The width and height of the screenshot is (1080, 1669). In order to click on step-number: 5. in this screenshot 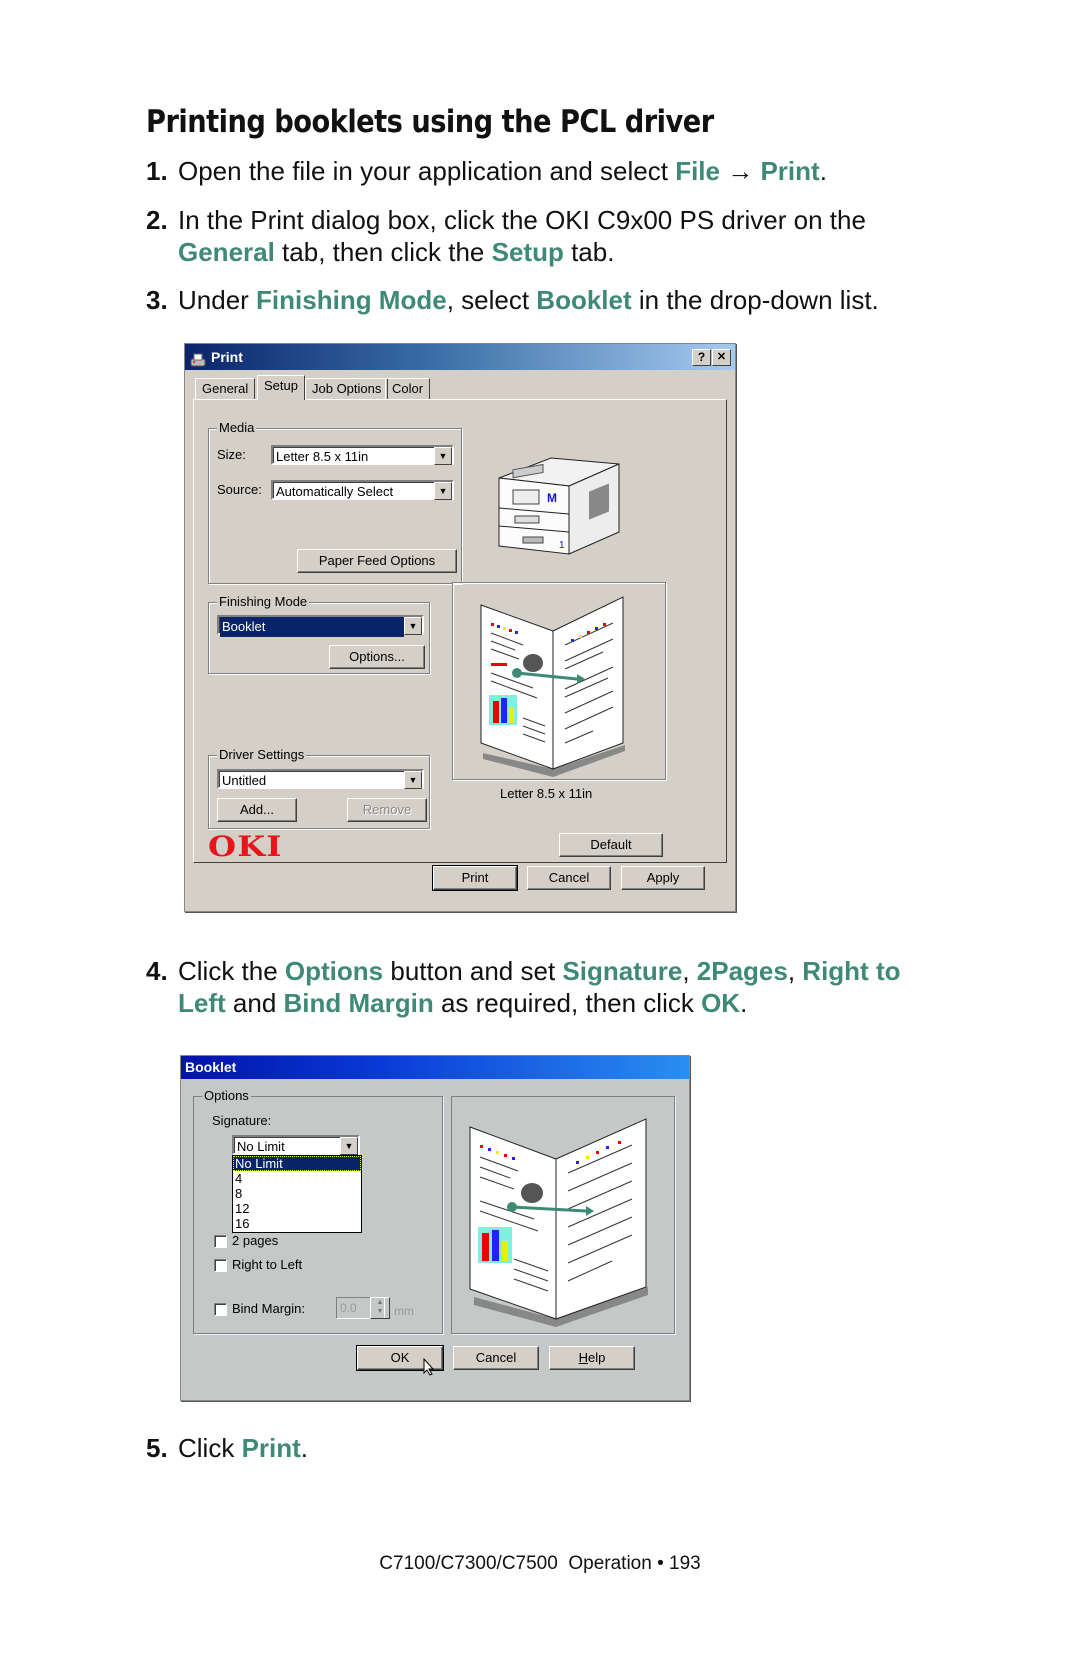, I will do `click(157, 1448)`.